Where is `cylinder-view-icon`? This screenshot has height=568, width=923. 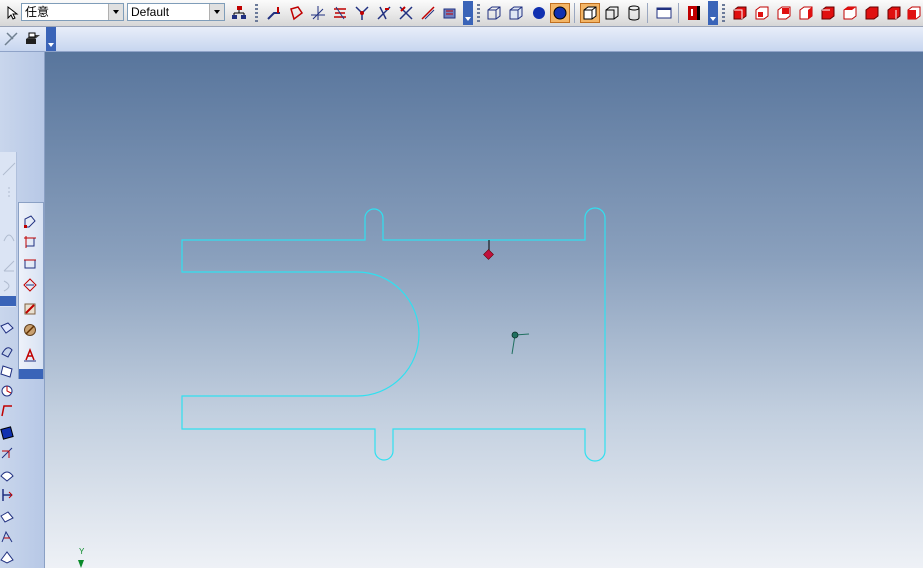 cylinder-view-icon is located at coordinates (634, 13).